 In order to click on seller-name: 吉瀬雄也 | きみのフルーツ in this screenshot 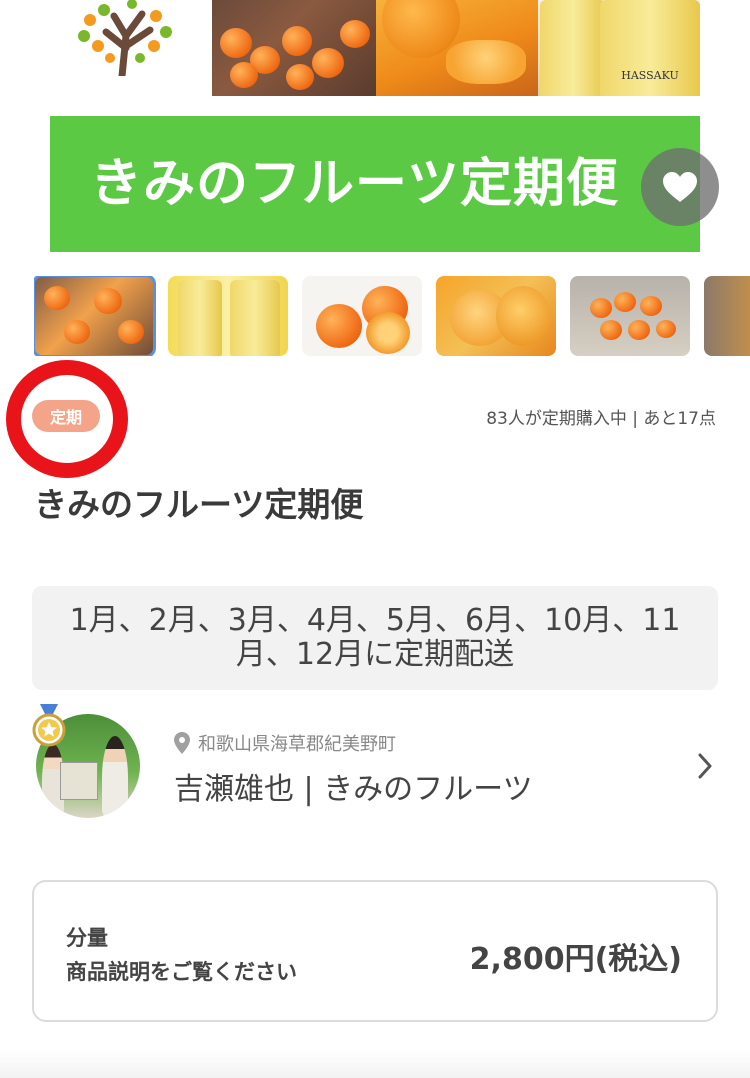, I will do `click(353, 786)`.